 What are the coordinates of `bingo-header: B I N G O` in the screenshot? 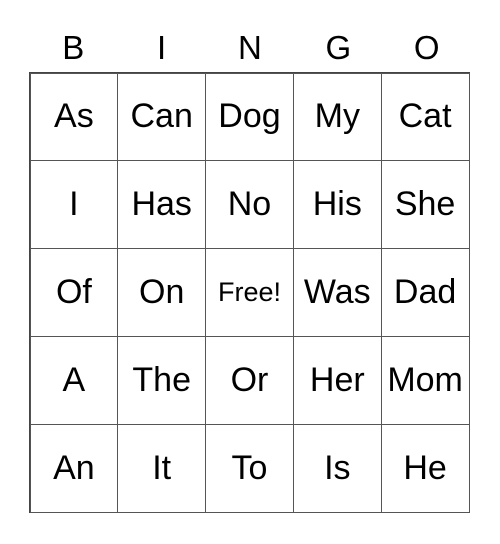 It's located at (250, 48).